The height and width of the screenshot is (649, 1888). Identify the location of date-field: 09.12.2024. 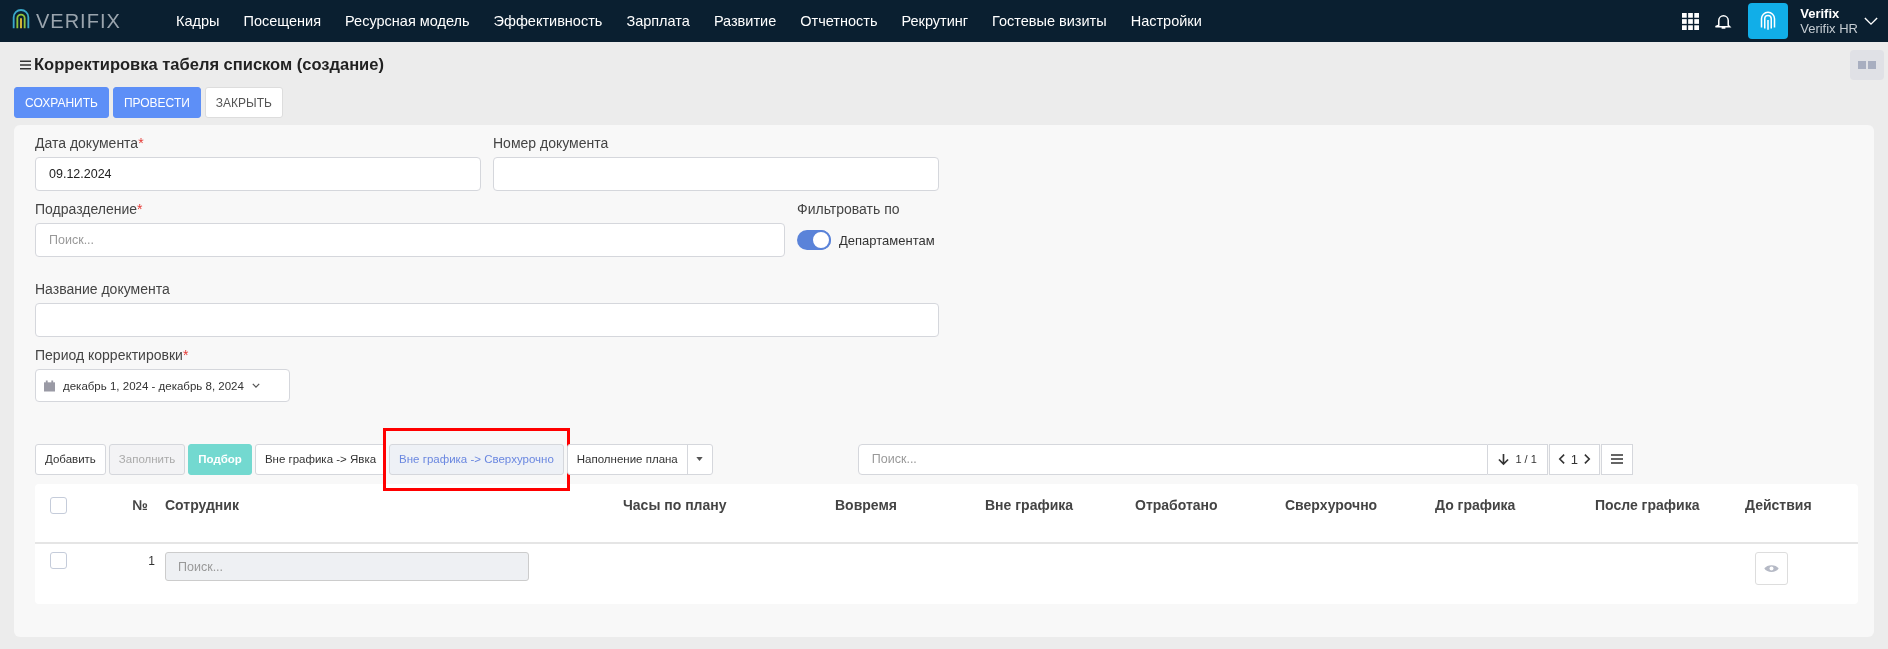
(258, 174).